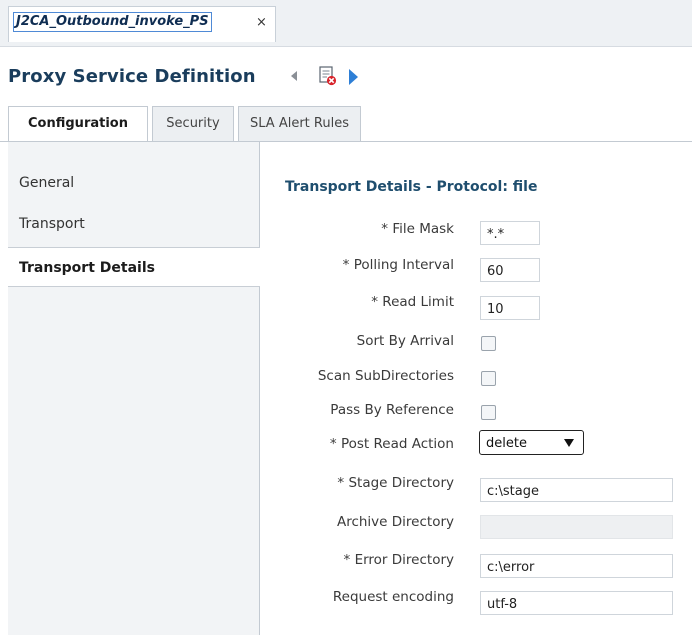  I want to click on post-read-action-select: delete, so click(531, 442).